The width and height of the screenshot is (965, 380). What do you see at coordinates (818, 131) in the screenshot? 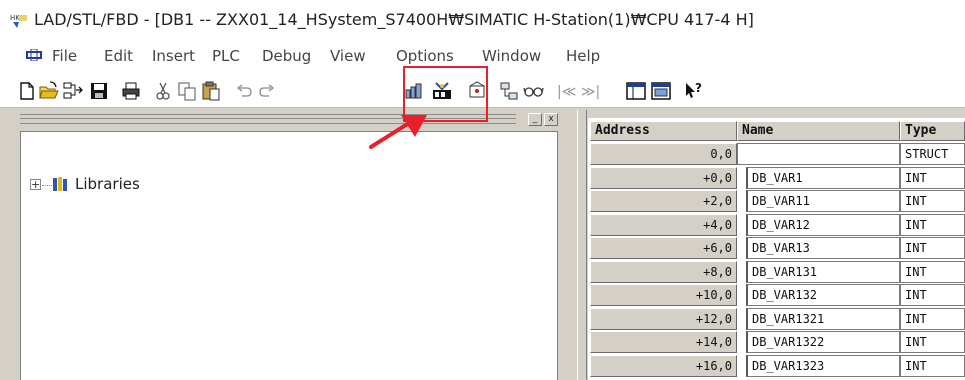
I see `column-header-name: Name` at bounding box center [818, 131].